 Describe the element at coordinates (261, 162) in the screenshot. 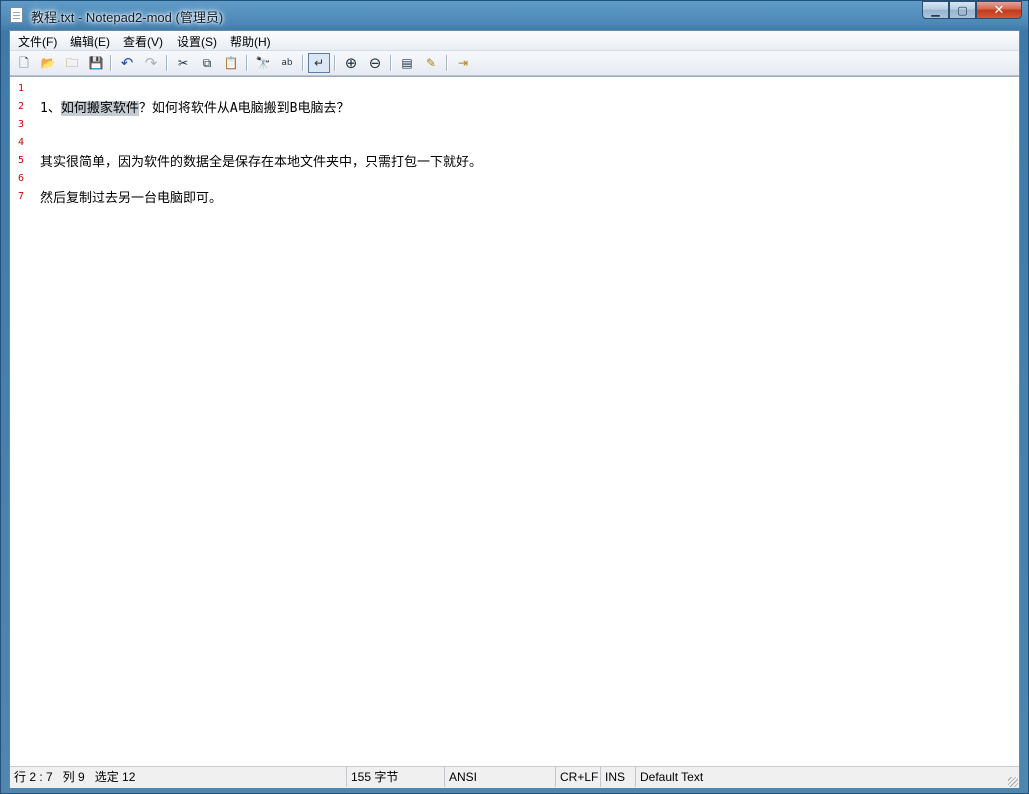

I see `code-line: 其实很简单，因为软件的数据全是保存在本地文件夹中，只需打包一下就好。` at that location.